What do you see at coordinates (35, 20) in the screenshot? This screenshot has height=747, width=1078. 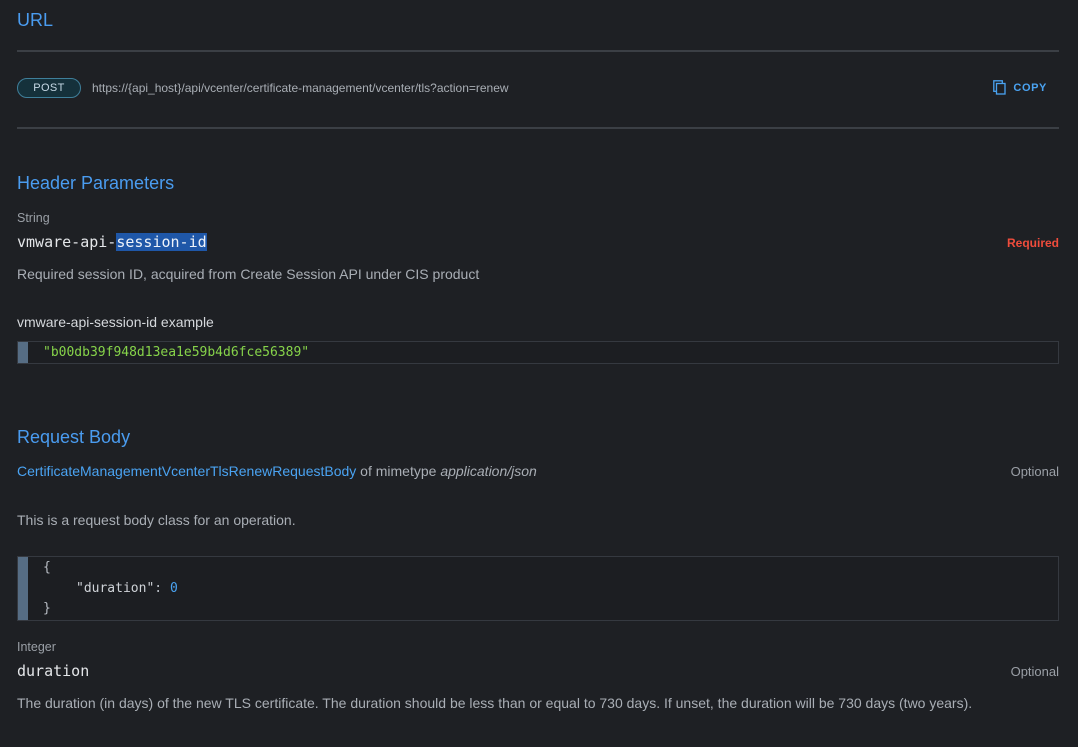 I see `url-section-title: URL` at bounding box center [35, 20].